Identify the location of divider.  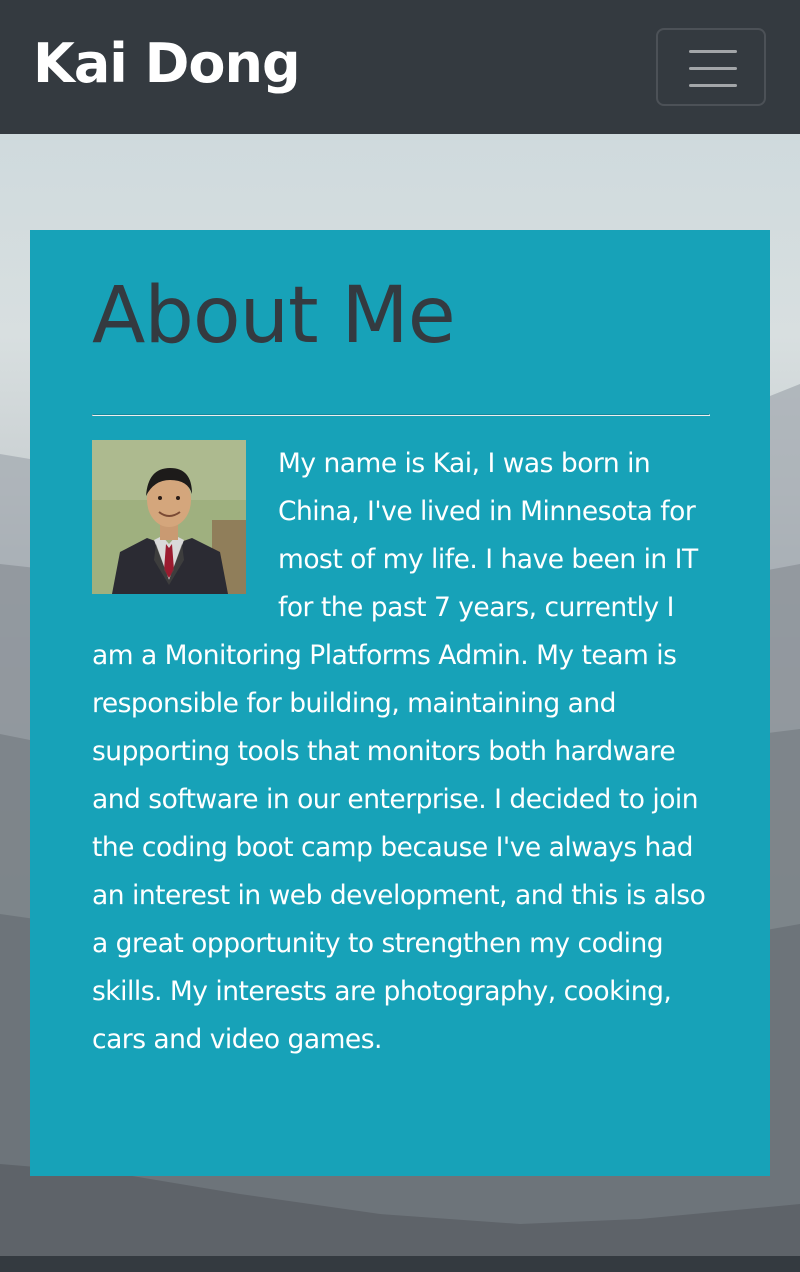
(401, 415).